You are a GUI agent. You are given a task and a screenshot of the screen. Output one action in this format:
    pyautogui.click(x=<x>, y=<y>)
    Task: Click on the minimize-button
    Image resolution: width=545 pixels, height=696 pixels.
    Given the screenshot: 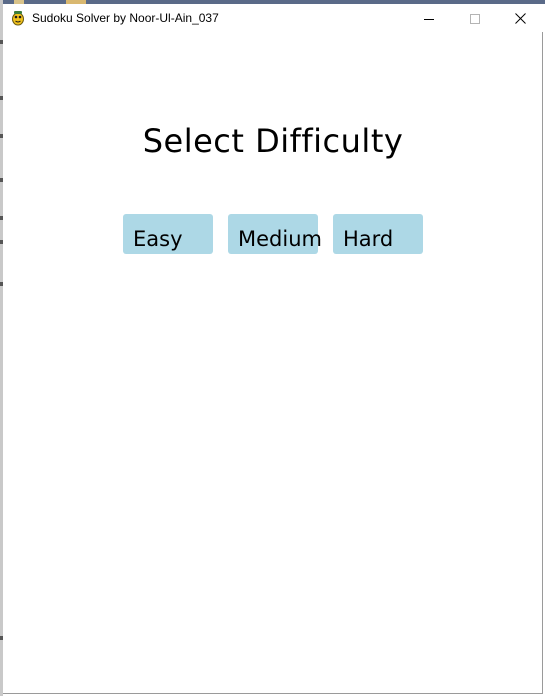 What is the action you would take?
    pyautogui.click(x=429, y=18)
    